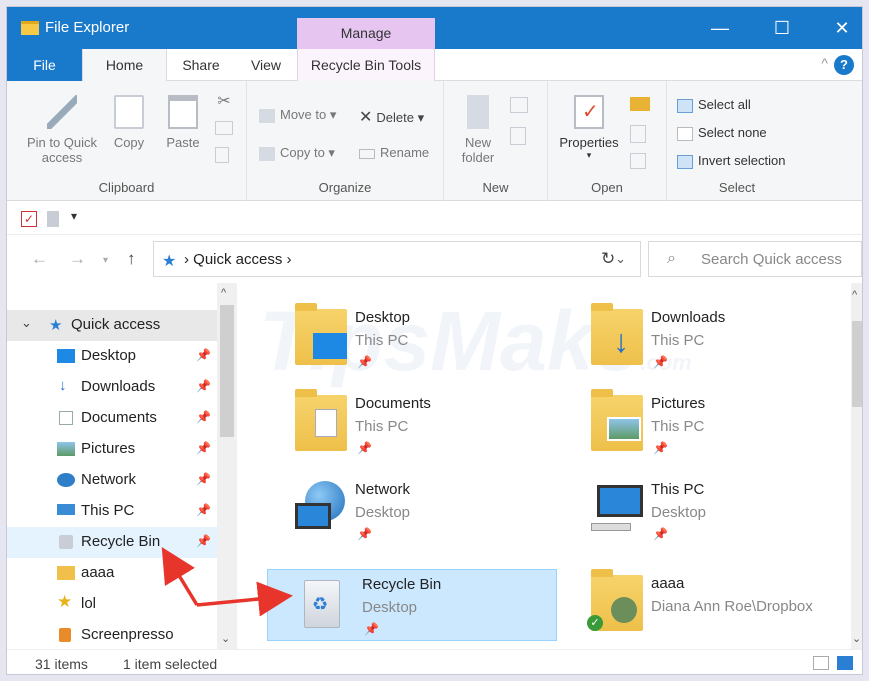 The image size is (869, 681). Describe the element at coordinates (519, 105) in the screenshot. I see `new-item-icon` at that location.